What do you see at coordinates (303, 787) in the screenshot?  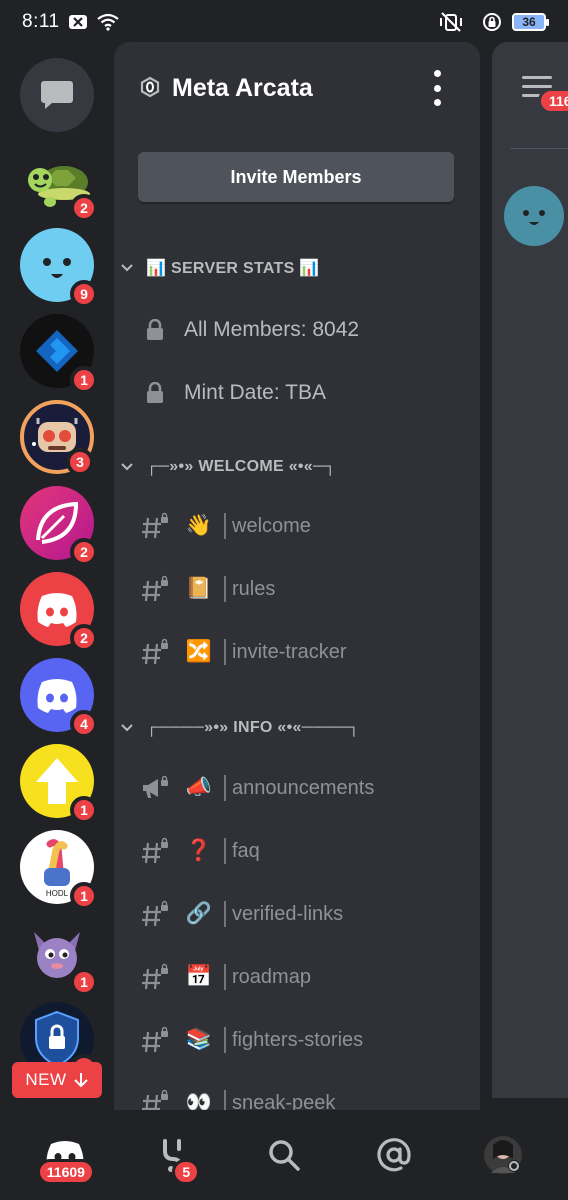 I see `channel-label: announcements` at bounding box center [303, 787].